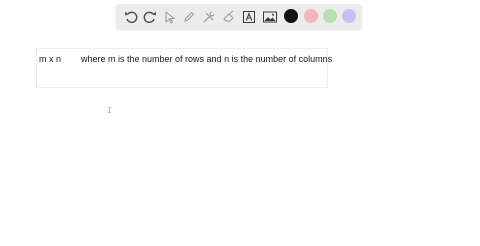  Describe the element at coordinates (208, 16) in the screenshot. I see `tools-icon` at that location.